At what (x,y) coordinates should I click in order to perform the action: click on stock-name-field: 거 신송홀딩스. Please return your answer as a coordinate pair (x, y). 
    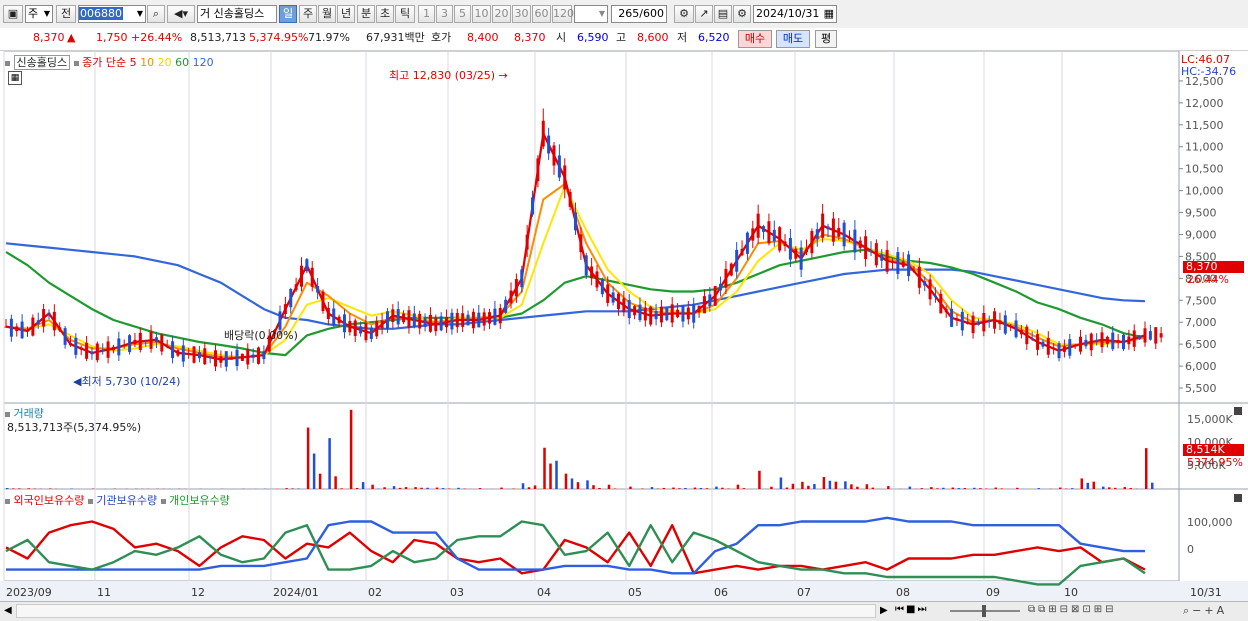
    Looking at the image, I should click on (237, 14).